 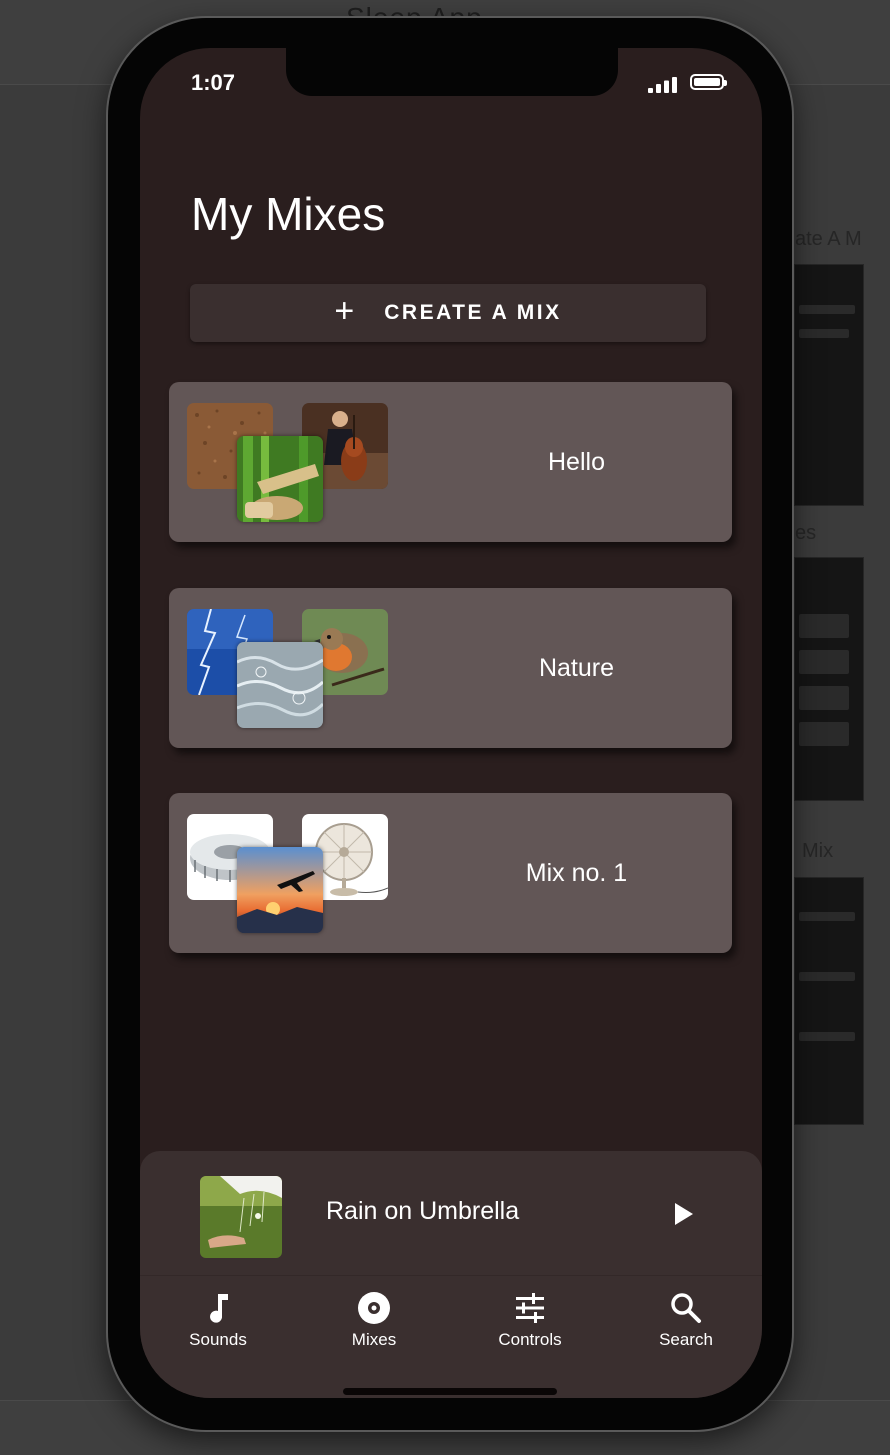 I want to click on tab-label: Search, so click(x=686, y=1339).